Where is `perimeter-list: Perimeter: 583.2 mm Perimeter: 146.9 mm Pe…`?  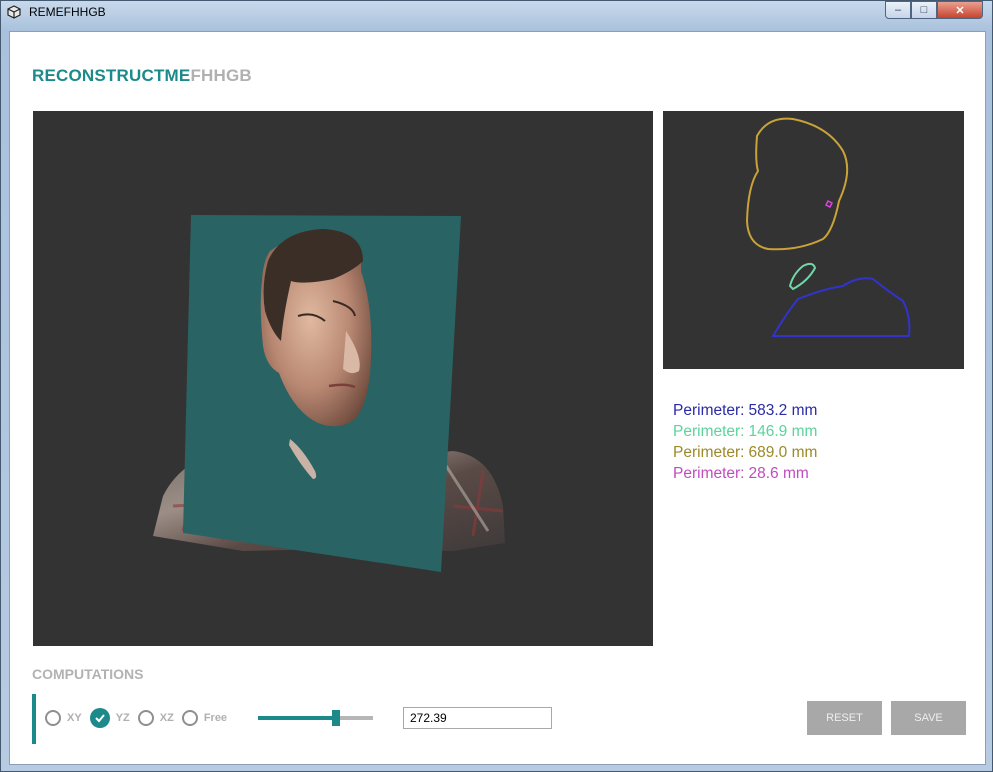 perimeter-list: Perimeter: 583.2 mm Perimeter: 146.9 mm Pe… is located at coordinates (745, 442).